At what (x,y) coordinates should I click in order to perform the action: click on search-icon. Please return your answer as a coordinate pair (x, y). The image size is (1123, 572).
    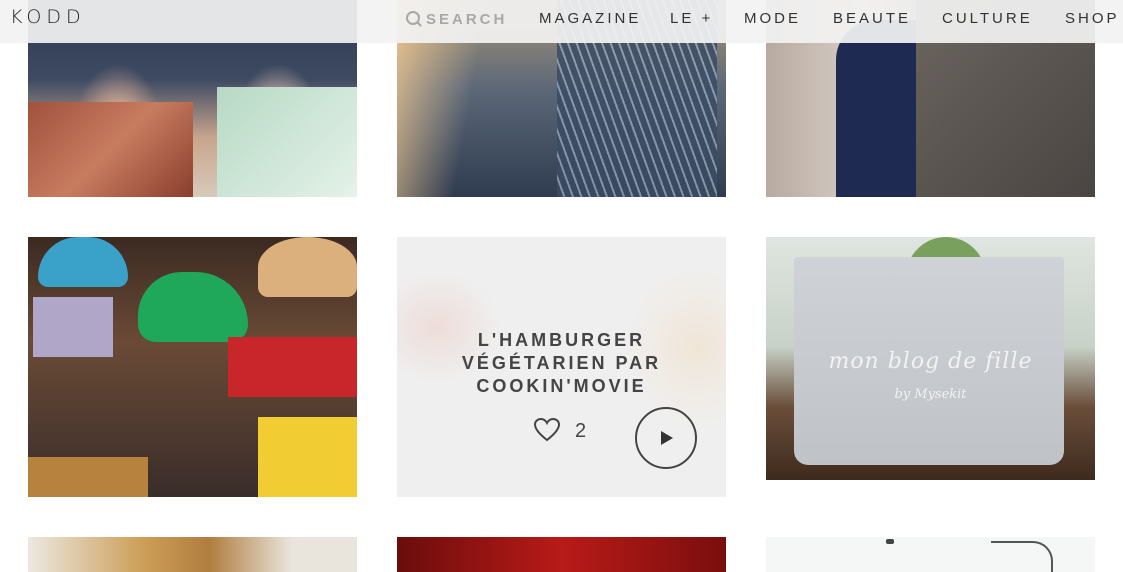
    Looking at the image, I should click on (413, 18).